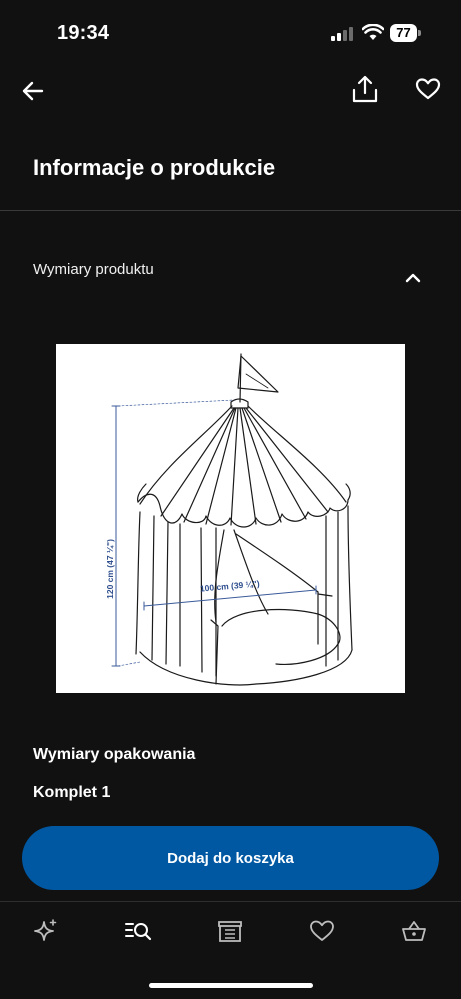 The height and width of the screenshot is (999, 461). I want to click on bottom-tab-bar, so click(230, 932).